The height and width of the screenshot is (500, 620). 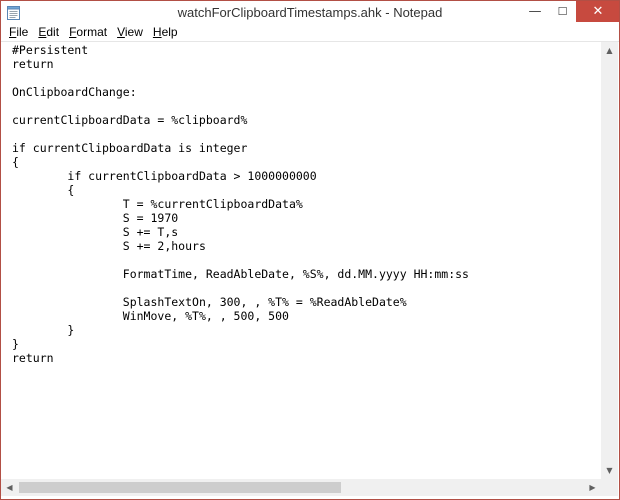 What do you see at coordinates (48, 32) in the screenshot?
I see `menu-edit: Edit` at bounding box center [48, 32].